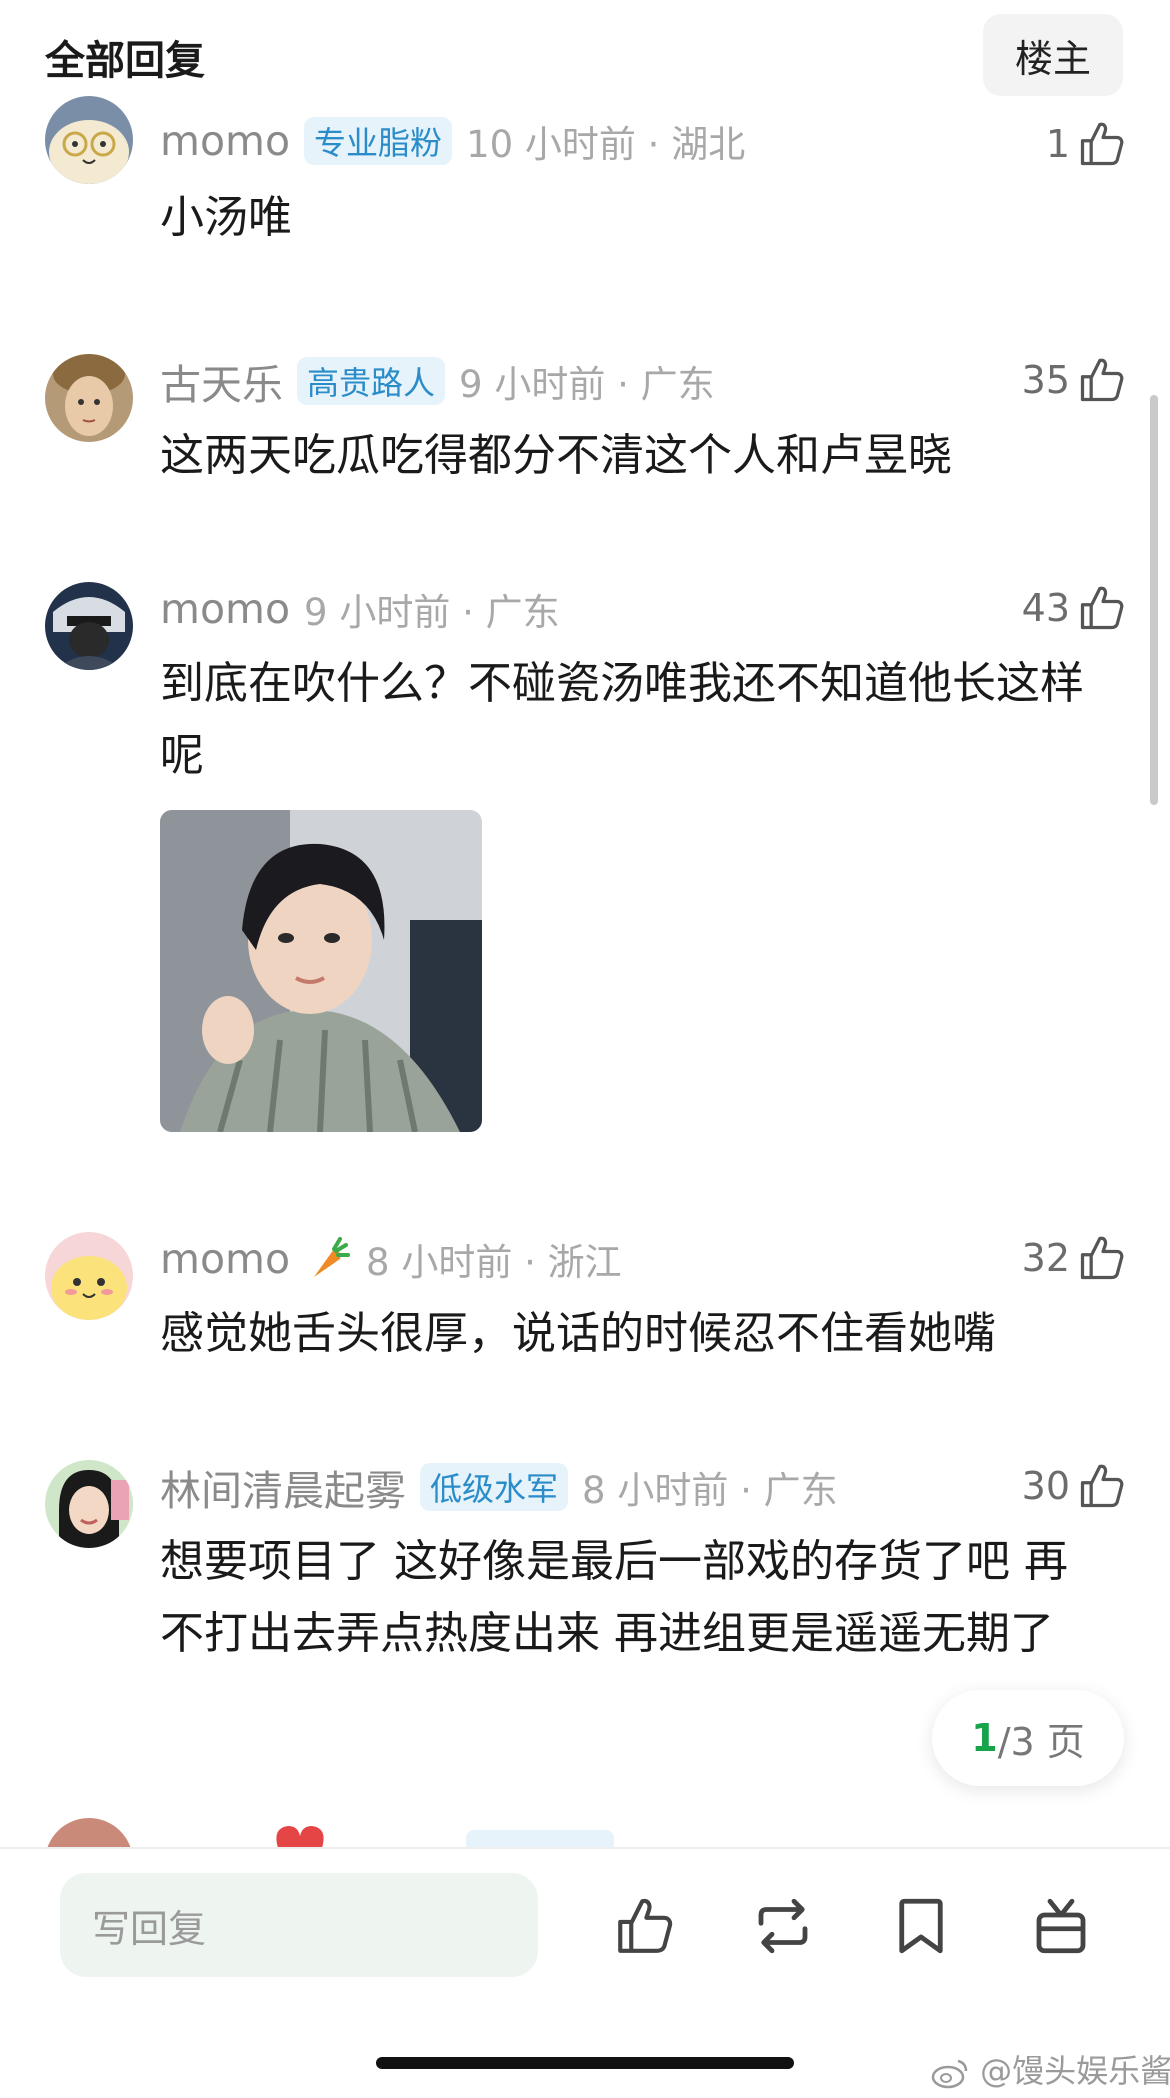 The height and width of the screenshot is (2098, 1170). What do you see at coordinates (1057, 144) in the screenshot?
I see `like-count: 1` at bounding box center [1057, 144].